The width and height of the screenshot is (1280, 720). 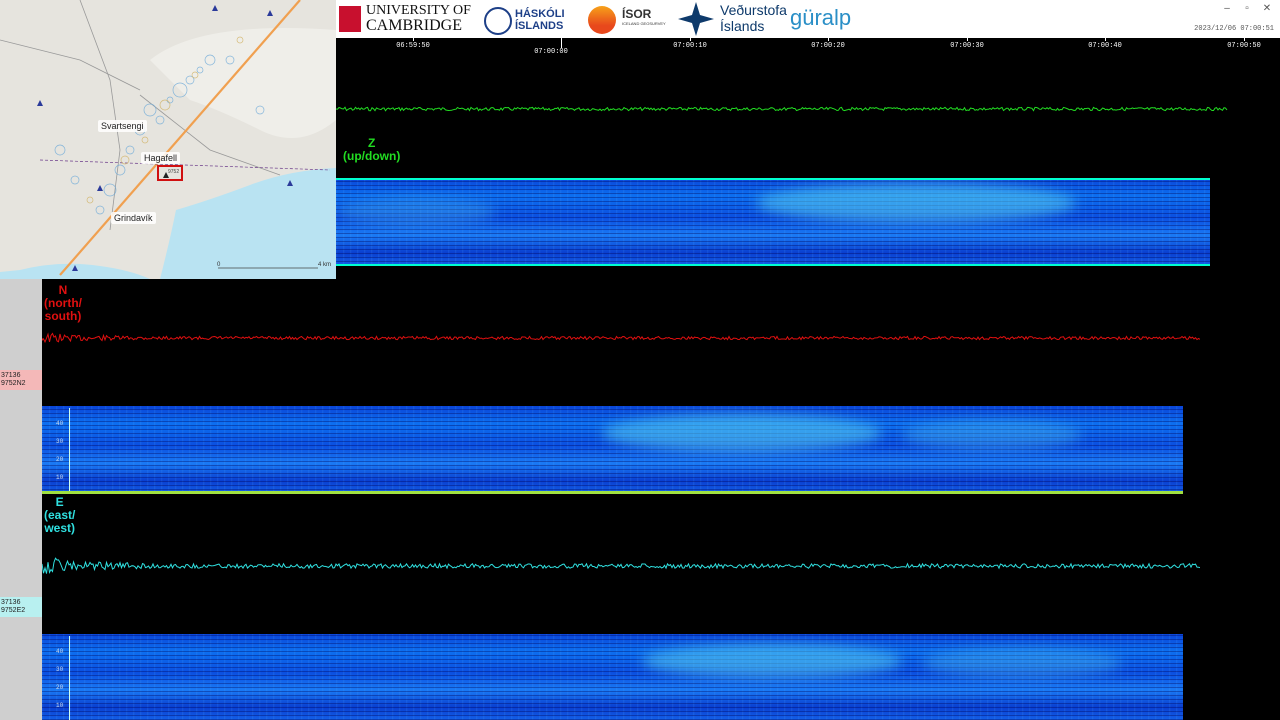 I want to click on n-spectrogram: 40 30 20 10, so click(x=612, y=450).